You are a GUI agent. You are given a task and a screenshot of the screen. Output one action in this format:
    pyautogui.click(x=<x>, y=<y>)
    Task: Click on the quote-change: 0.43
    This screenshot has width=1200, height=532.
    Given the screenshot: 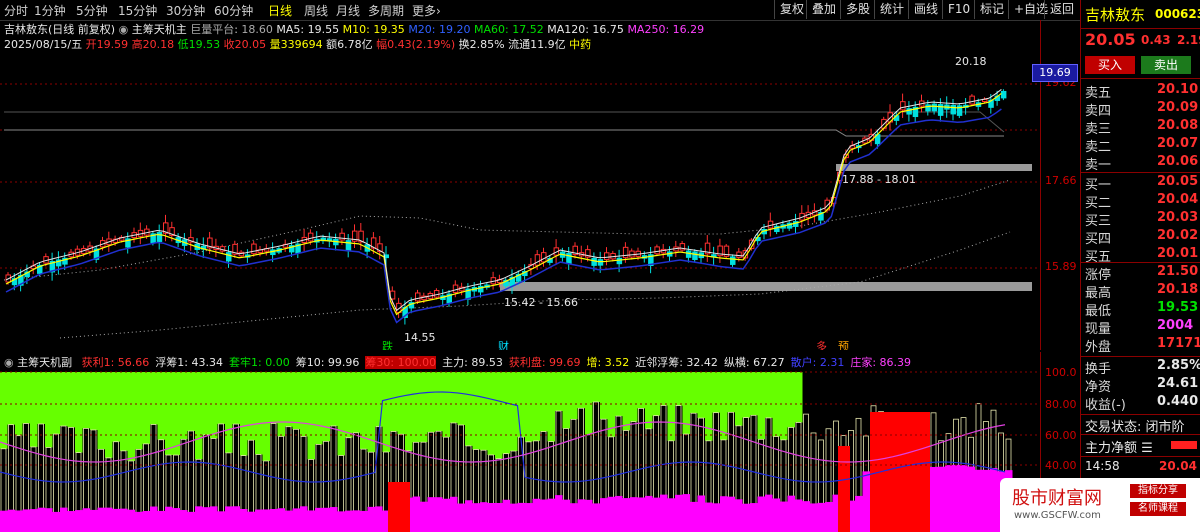 What is the action you would take?
    pyautogui.click(x=1156, y=40)
    